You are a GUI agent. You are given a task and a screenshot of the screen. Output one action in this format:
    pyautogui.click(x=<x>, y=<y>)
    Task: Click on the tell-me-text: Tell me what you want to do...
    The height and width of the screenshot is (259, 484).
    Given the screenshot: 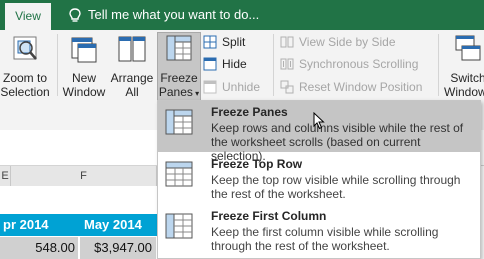 What is the action you would take?
    pyautogui.click(x=174, y=14)
    